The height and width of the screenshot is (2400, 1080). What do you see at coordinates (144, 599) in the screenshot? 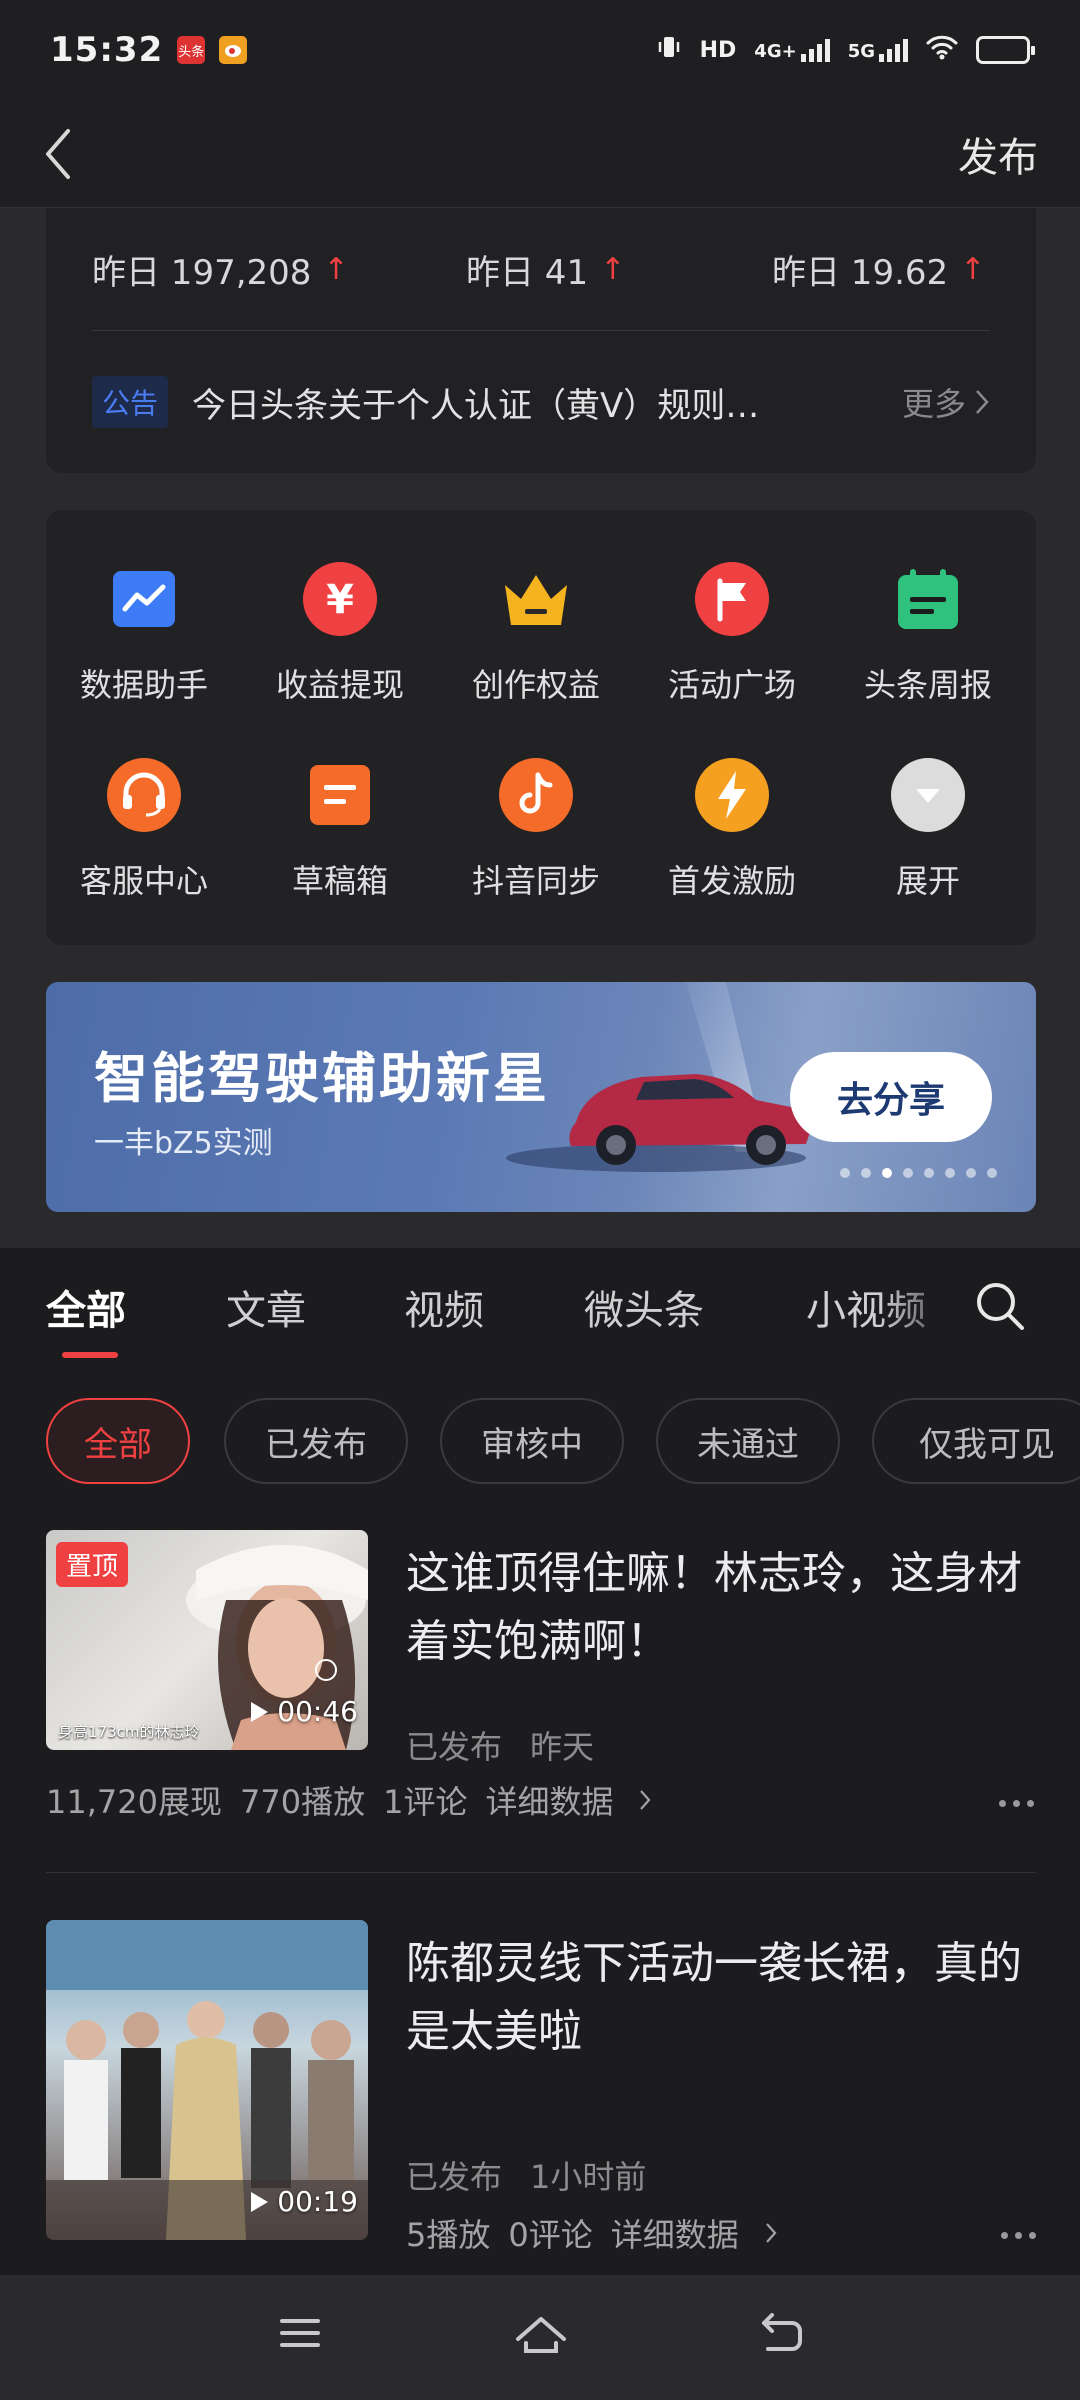
I see `chart-icon` at bounding box center [144, 599].